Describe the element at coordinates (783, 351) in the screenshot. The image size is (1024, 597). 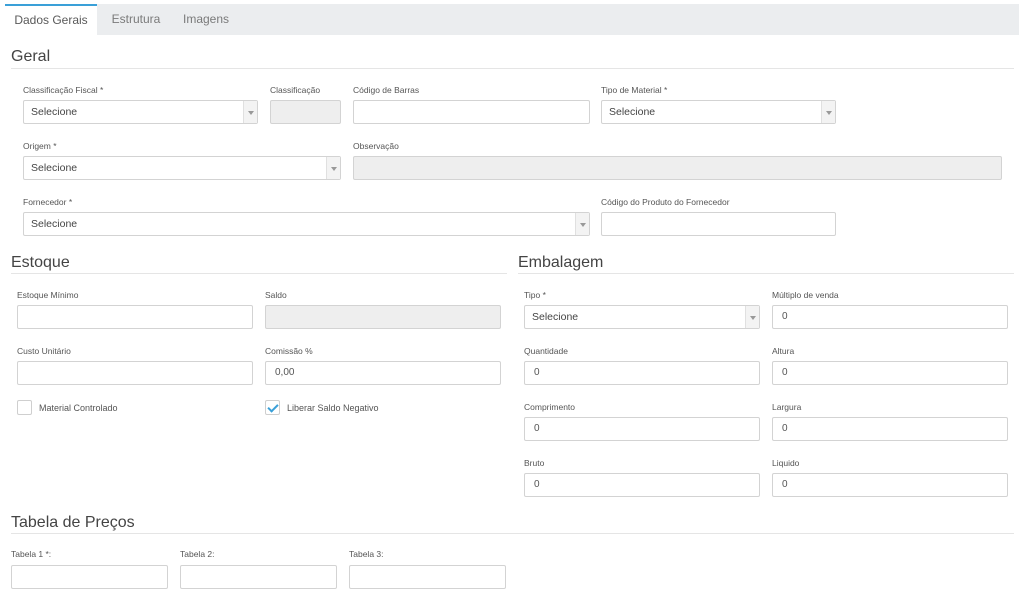
I see `label-altura: Altura` at that location.